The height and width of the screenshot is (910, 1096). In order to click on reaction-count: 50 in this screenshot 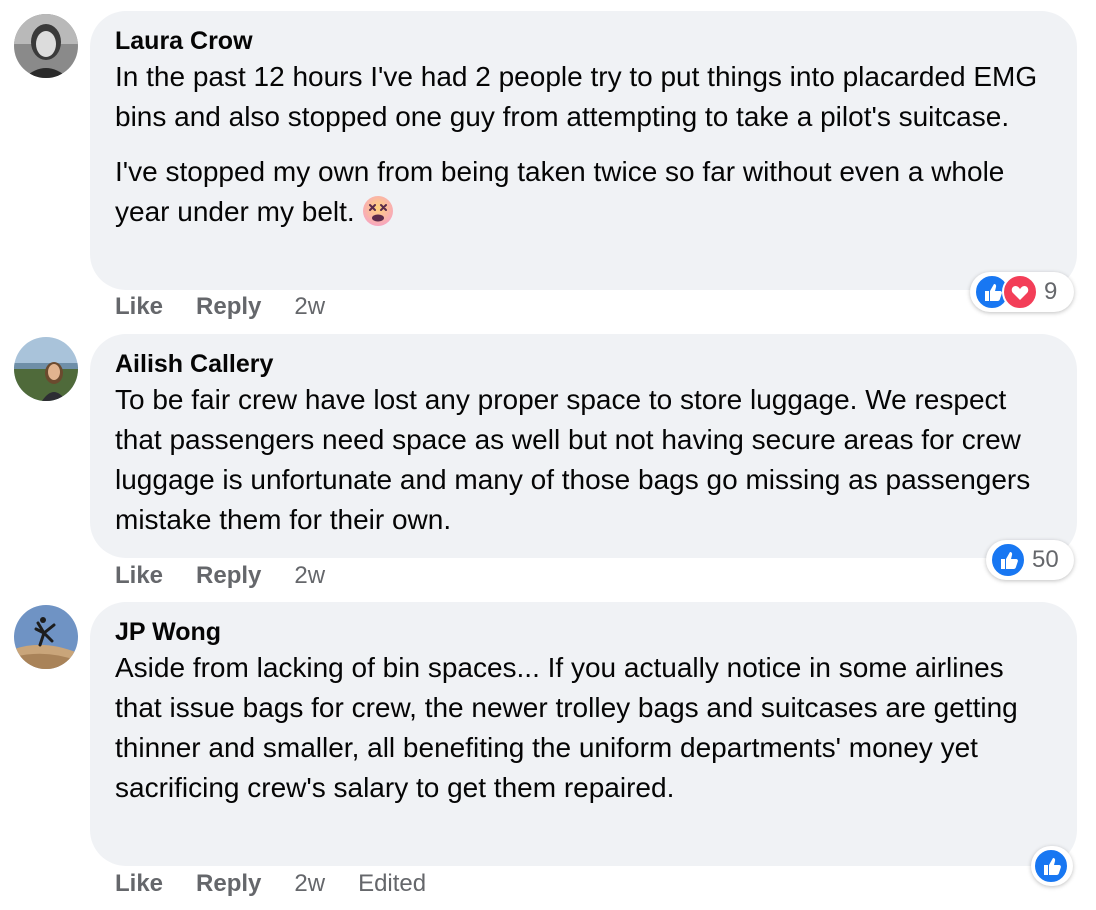, I will do `click(1045, 559)`.